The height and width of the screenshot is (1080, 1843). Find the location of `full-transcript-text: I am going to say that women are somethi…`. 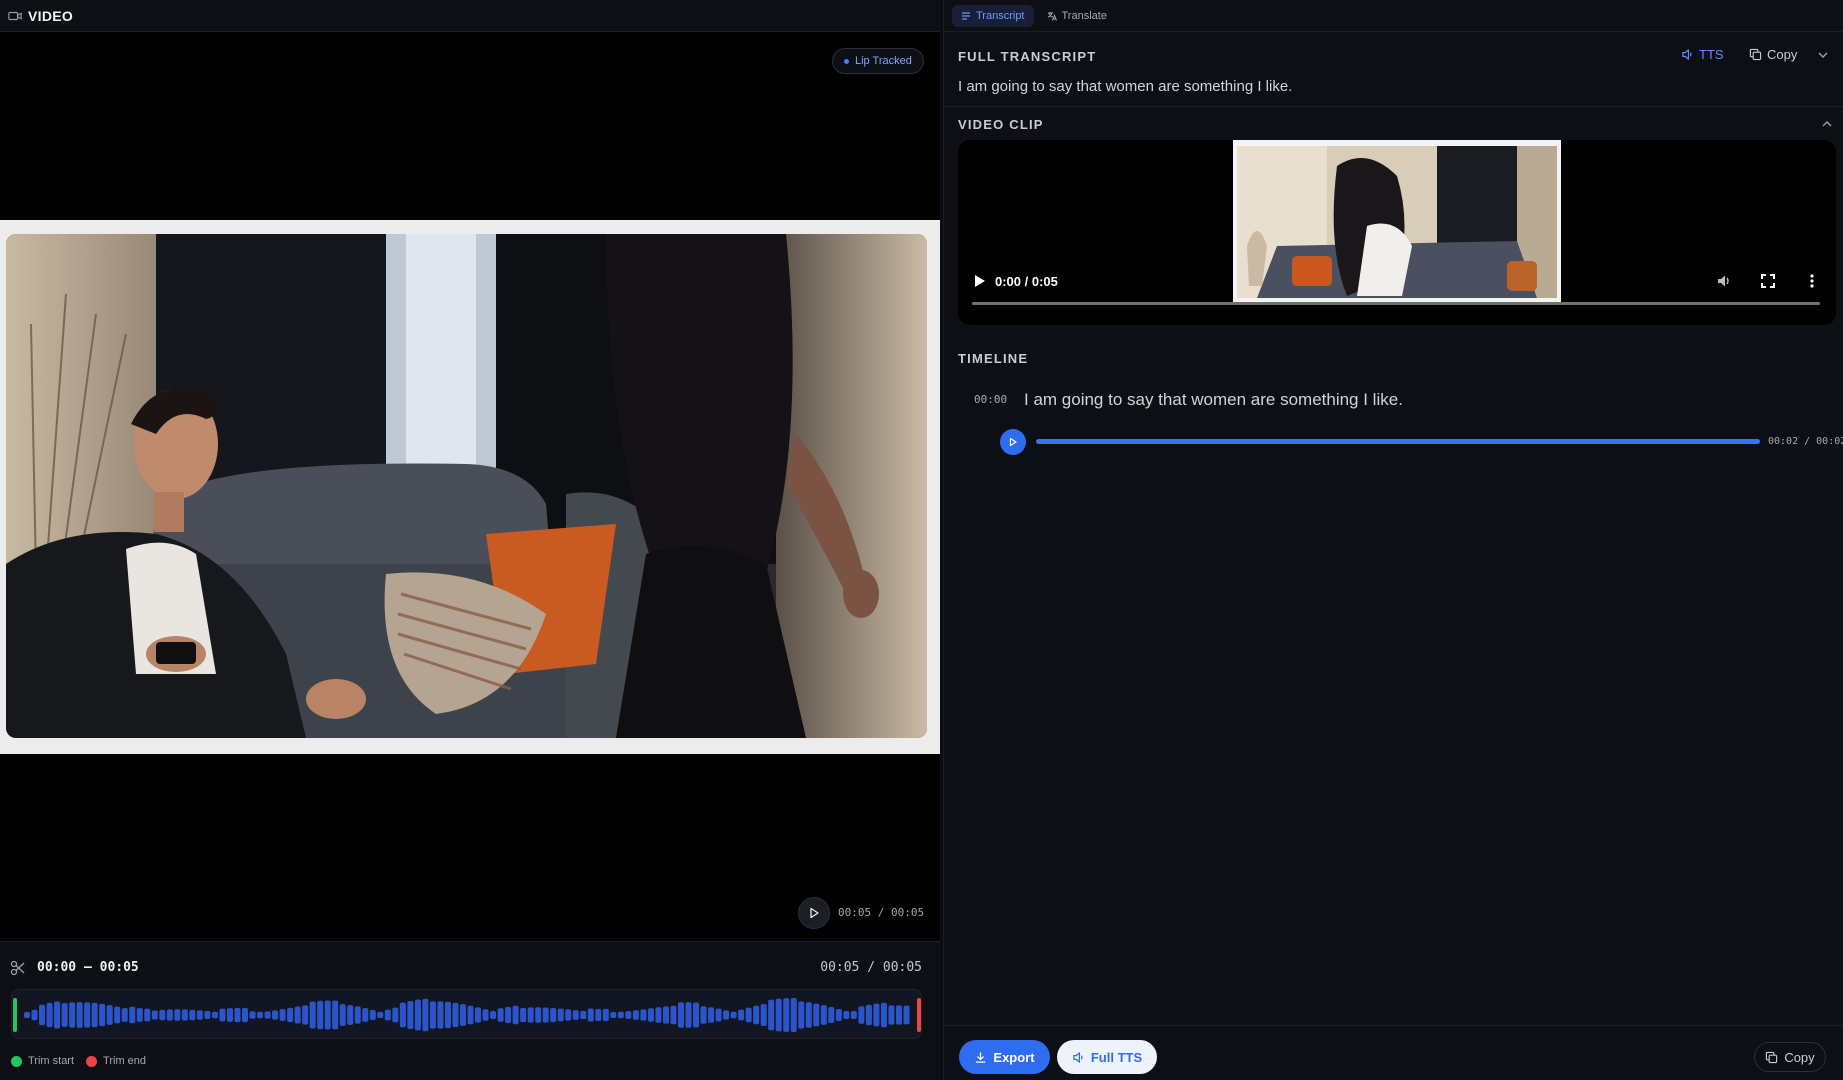

full-transcript-text: I am going to say that women are somethi… is located at coordinates (1125, 86).